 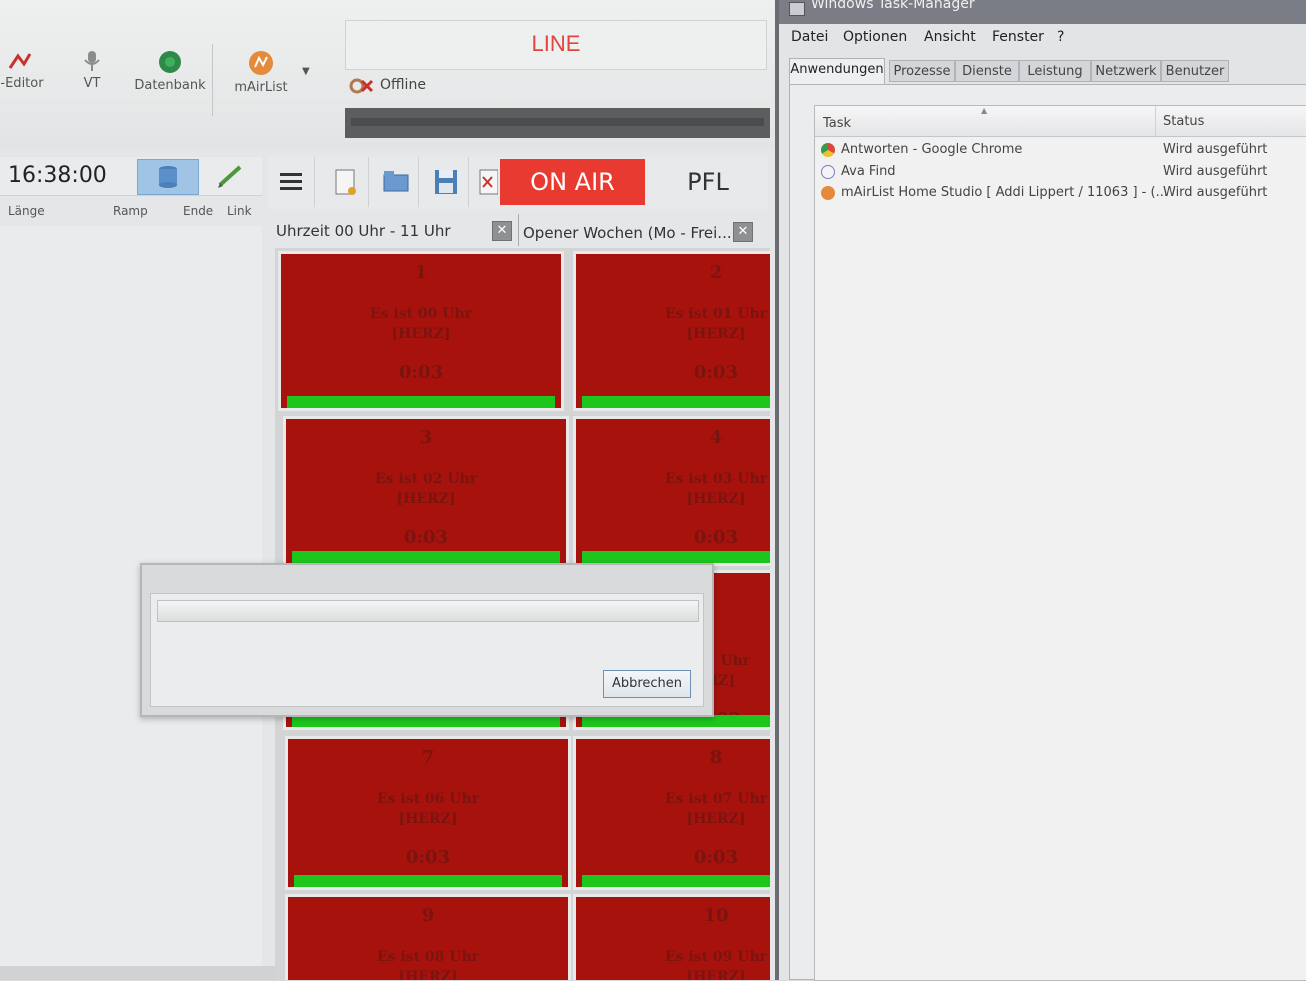 I want to click on cart-title: Es ist 01 Uhr [HERZ], so click(x=716, y=324).